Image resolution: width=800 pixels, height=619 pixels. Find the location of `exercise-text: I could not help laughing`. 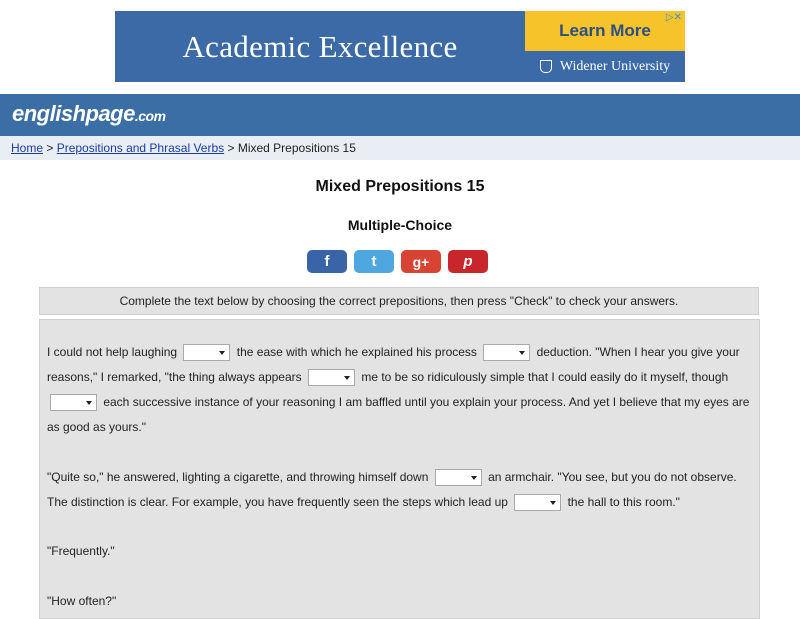

exercise-text: I could not help laughing is located at coordinates (114, 352).